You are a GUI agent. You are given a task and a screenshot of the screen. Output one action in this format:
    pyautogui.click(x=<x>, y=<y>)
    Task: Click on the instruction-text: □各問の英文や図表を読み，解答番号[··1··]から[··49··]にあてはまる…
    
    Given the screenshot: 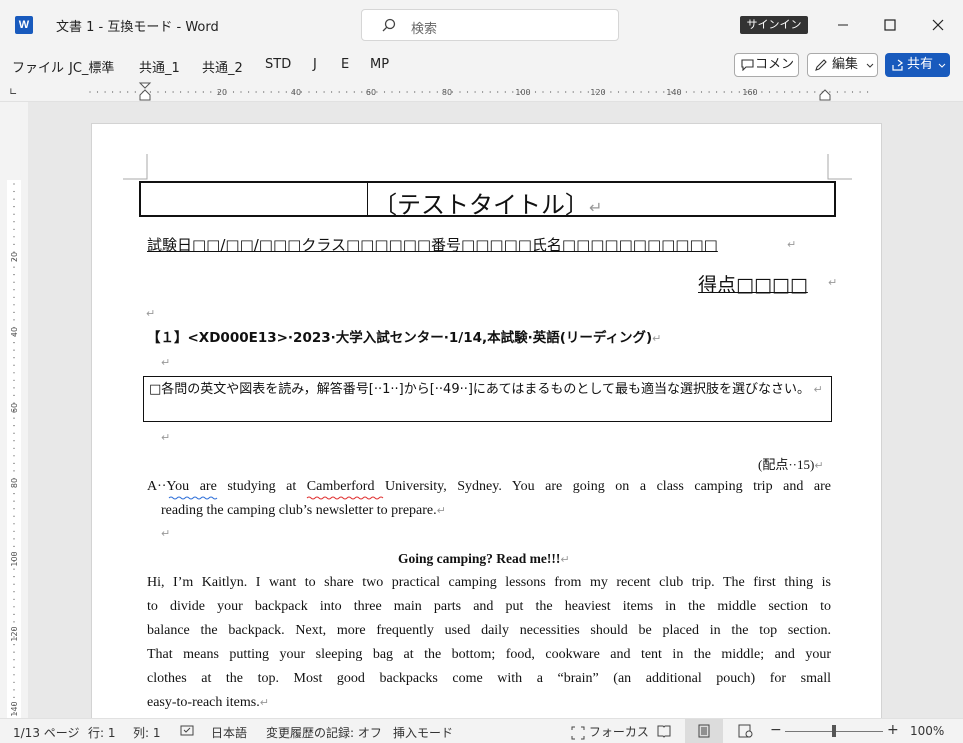 What is the action you would take?
    pyautogui.click(x=480, y=389)
    